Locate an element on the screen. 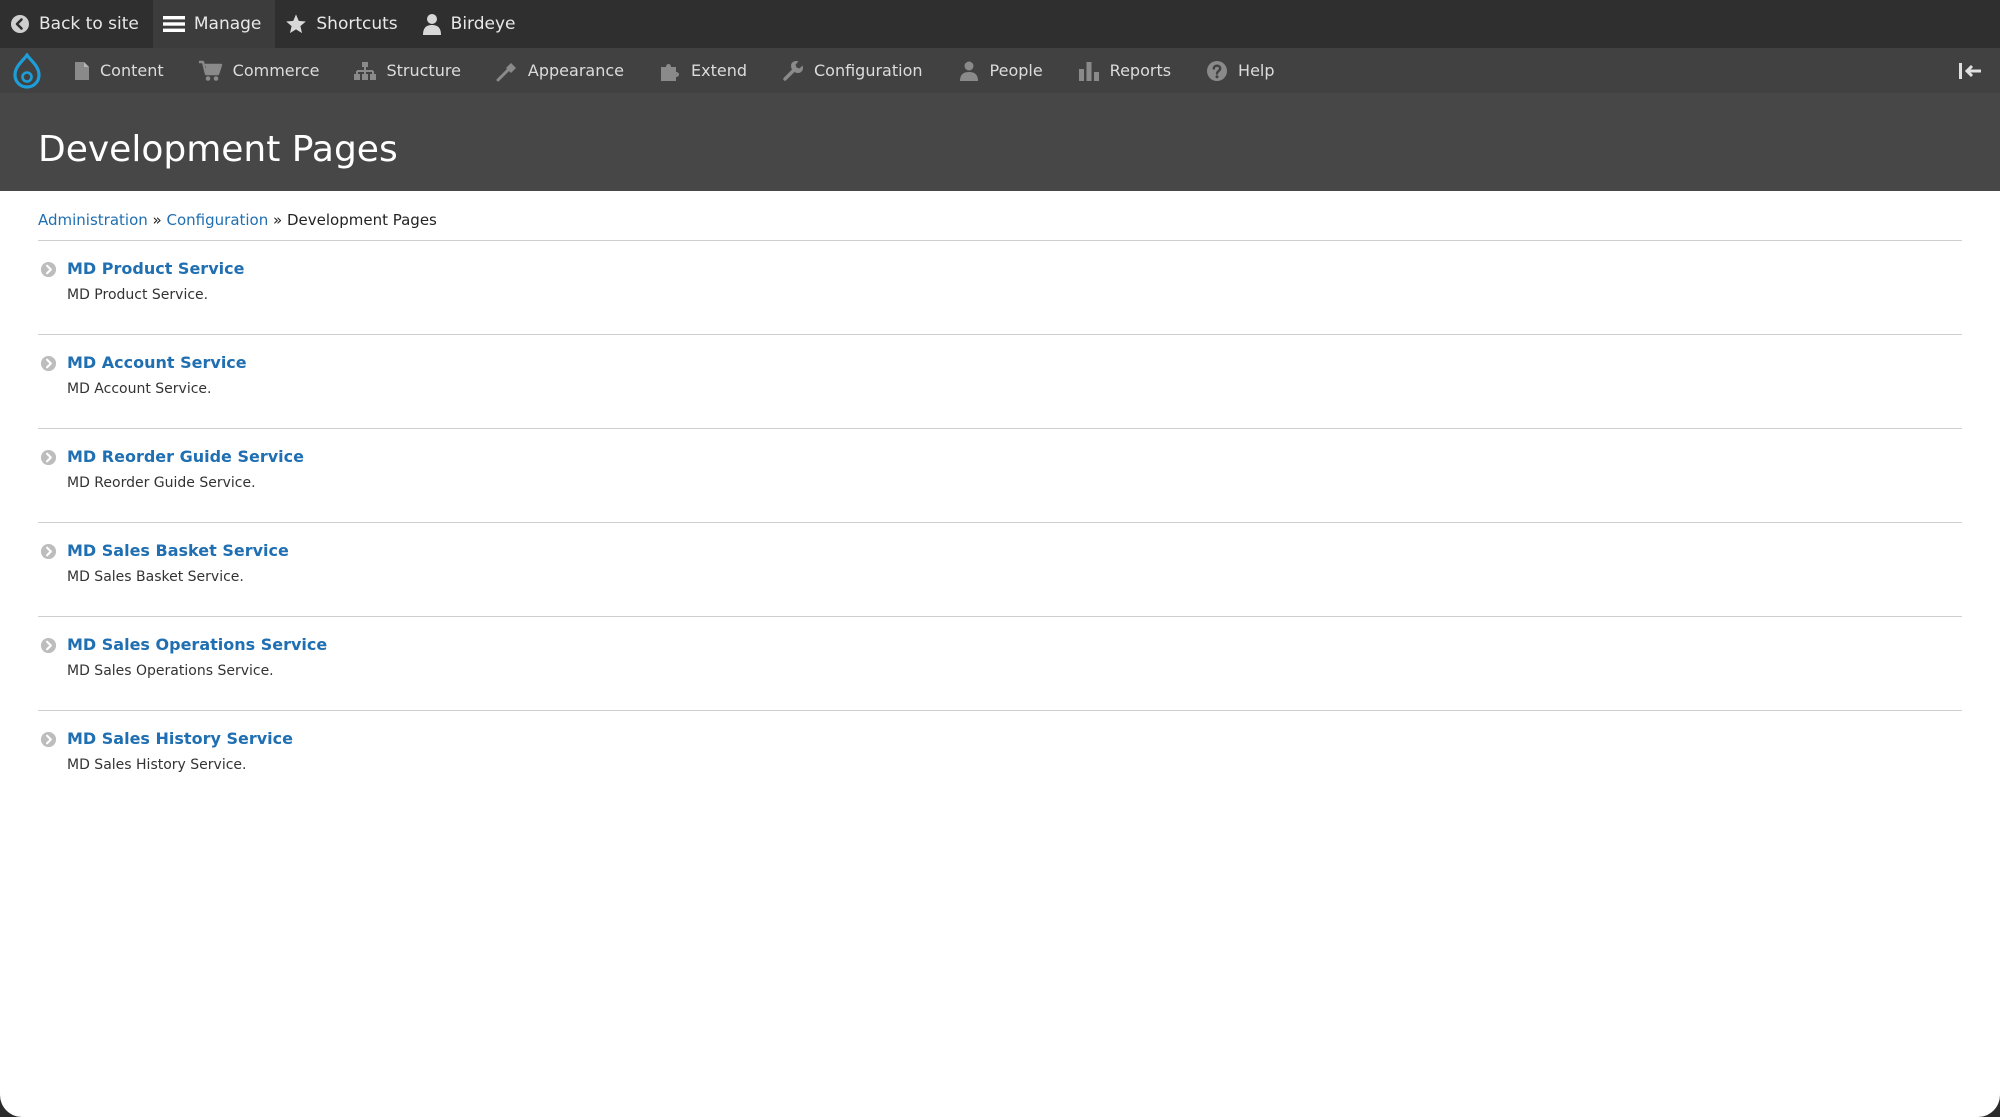  tray-item-content: Content is located at coordinates (116, 70).